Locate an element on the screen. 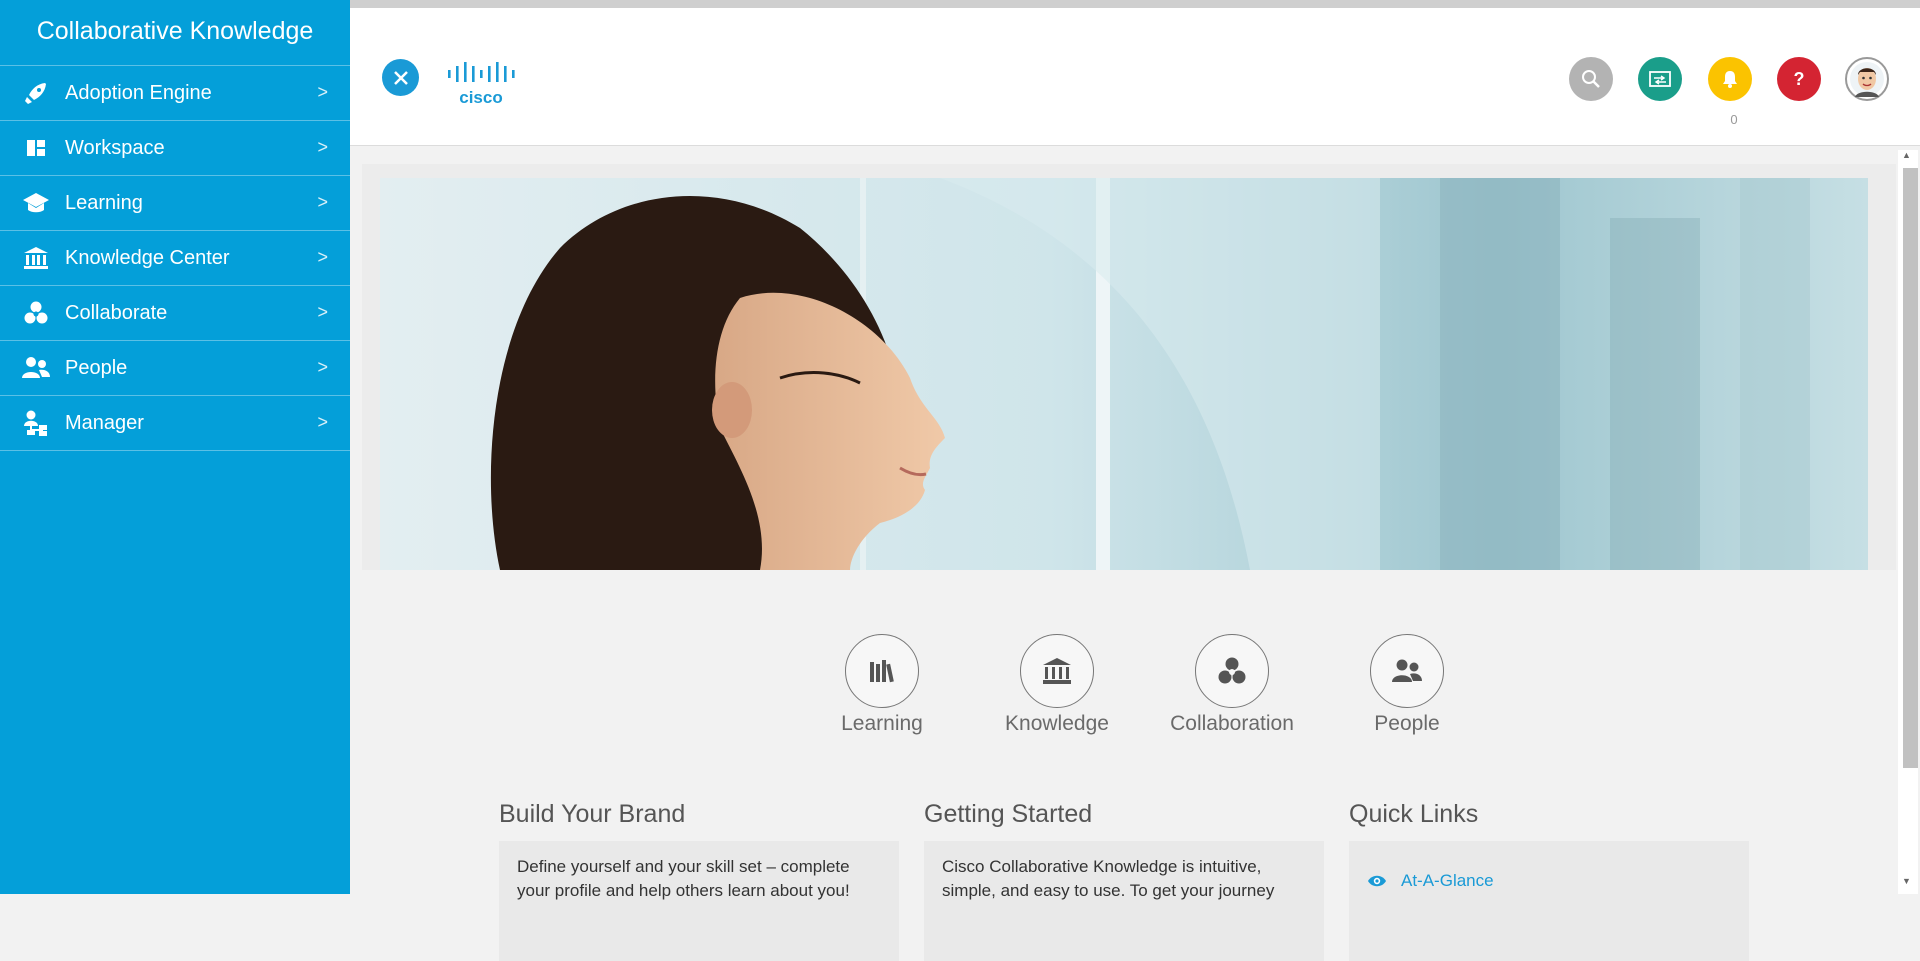  feature-label: Learning is located at coordinates (882, 723).